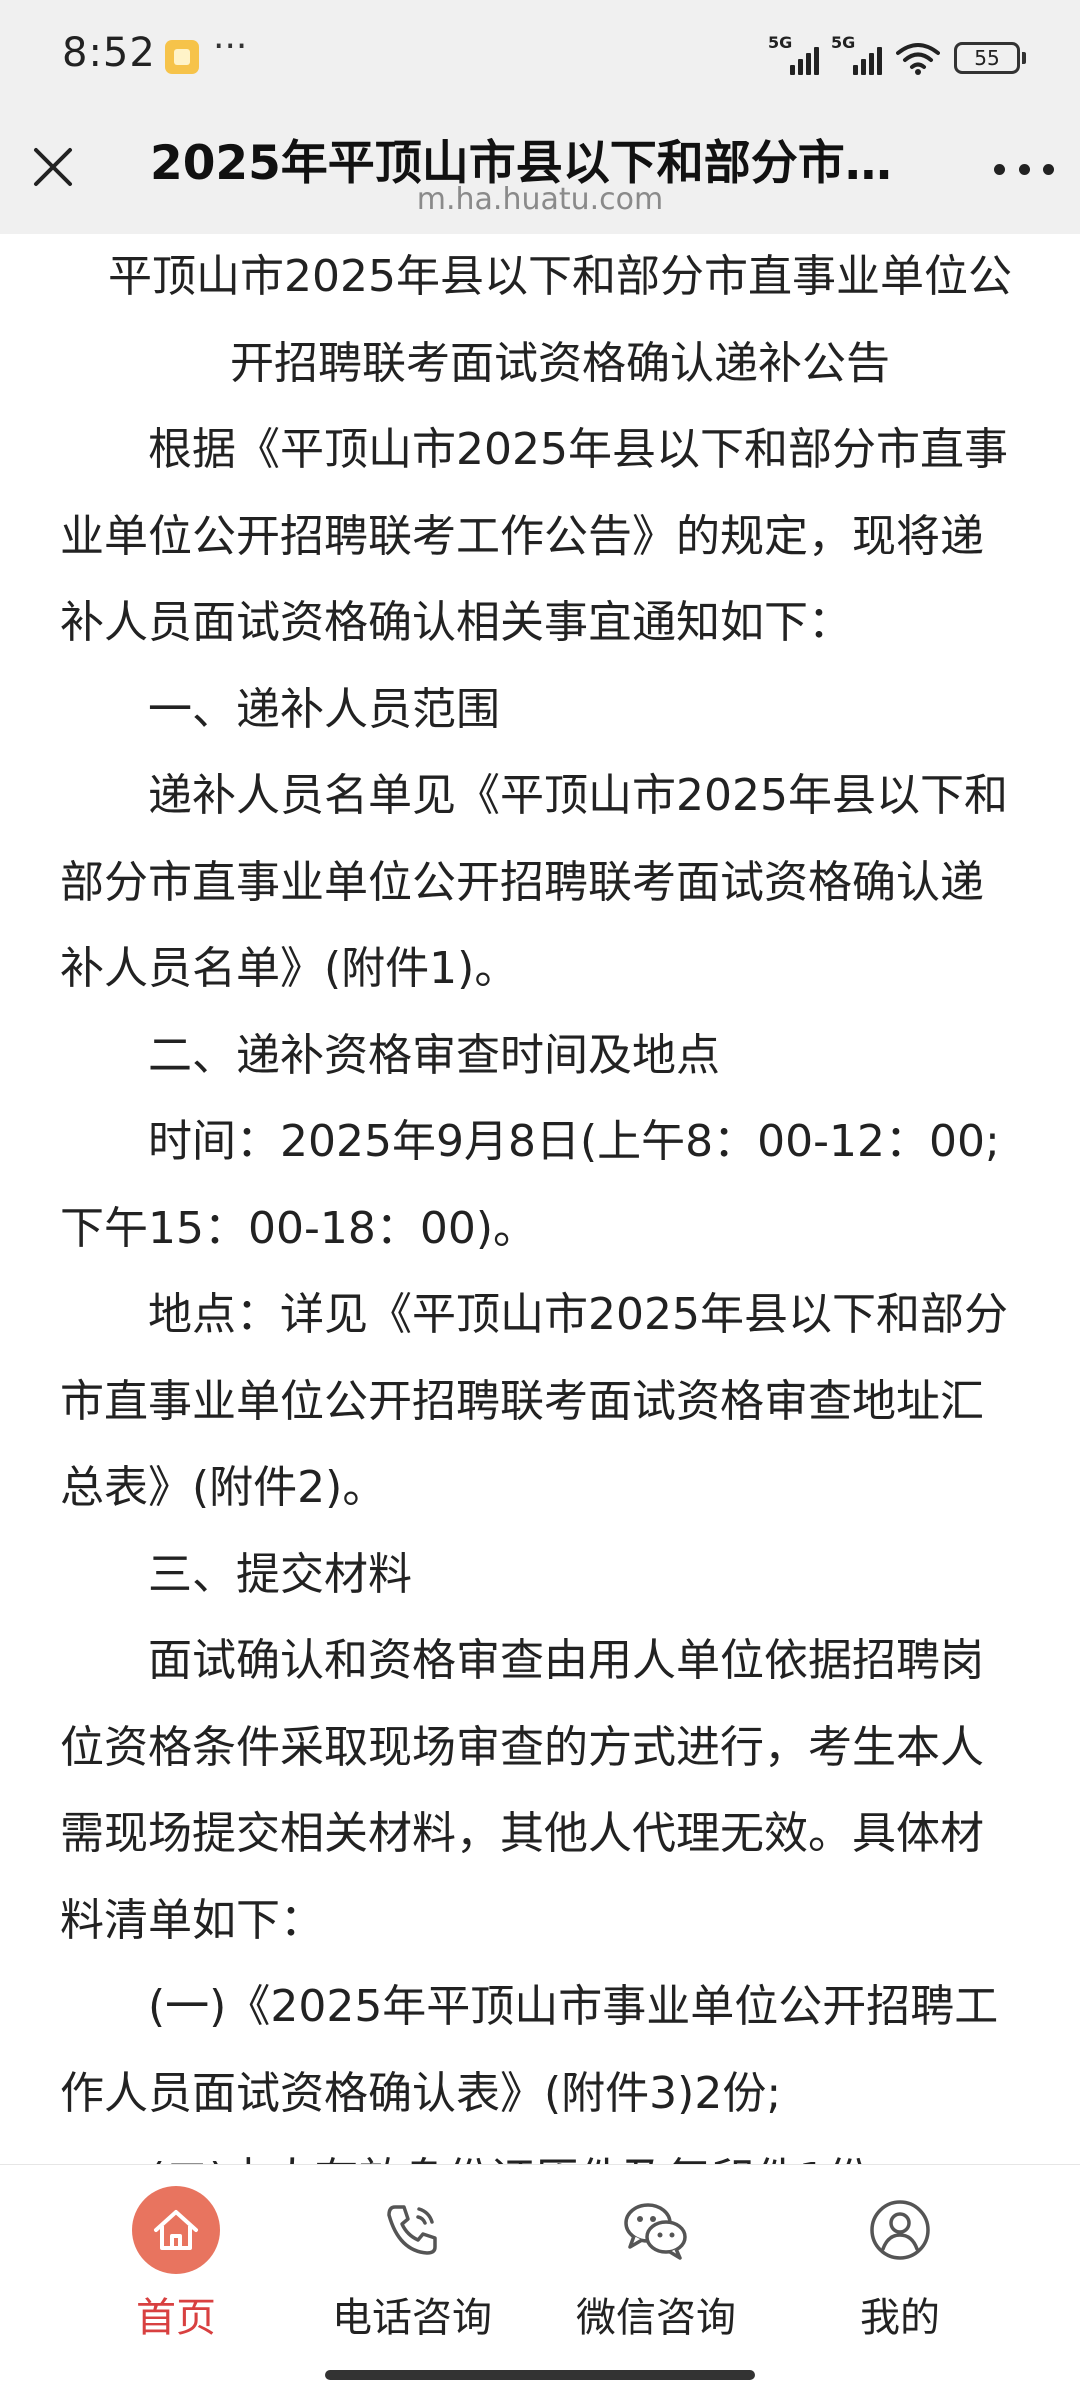 The width and height of the screenshot is (1080, 2400). What do you see at coordinates (540, 2150) in the screenshot?
I see `list-item: (二)本人有效身份证原件及复印件1份;` at bounding box center [540, 2150].